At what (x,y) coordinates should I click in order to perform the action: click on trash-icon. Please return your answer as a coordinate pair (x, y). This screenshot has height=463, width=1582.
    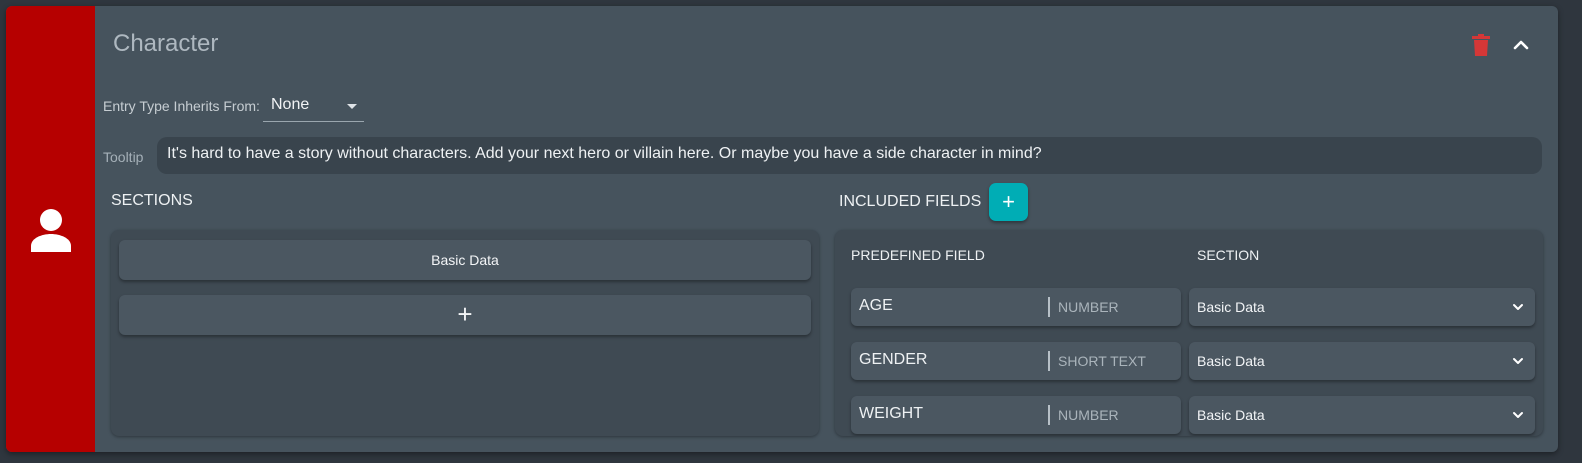
    Looking at the image, I should click on (1481, 45).